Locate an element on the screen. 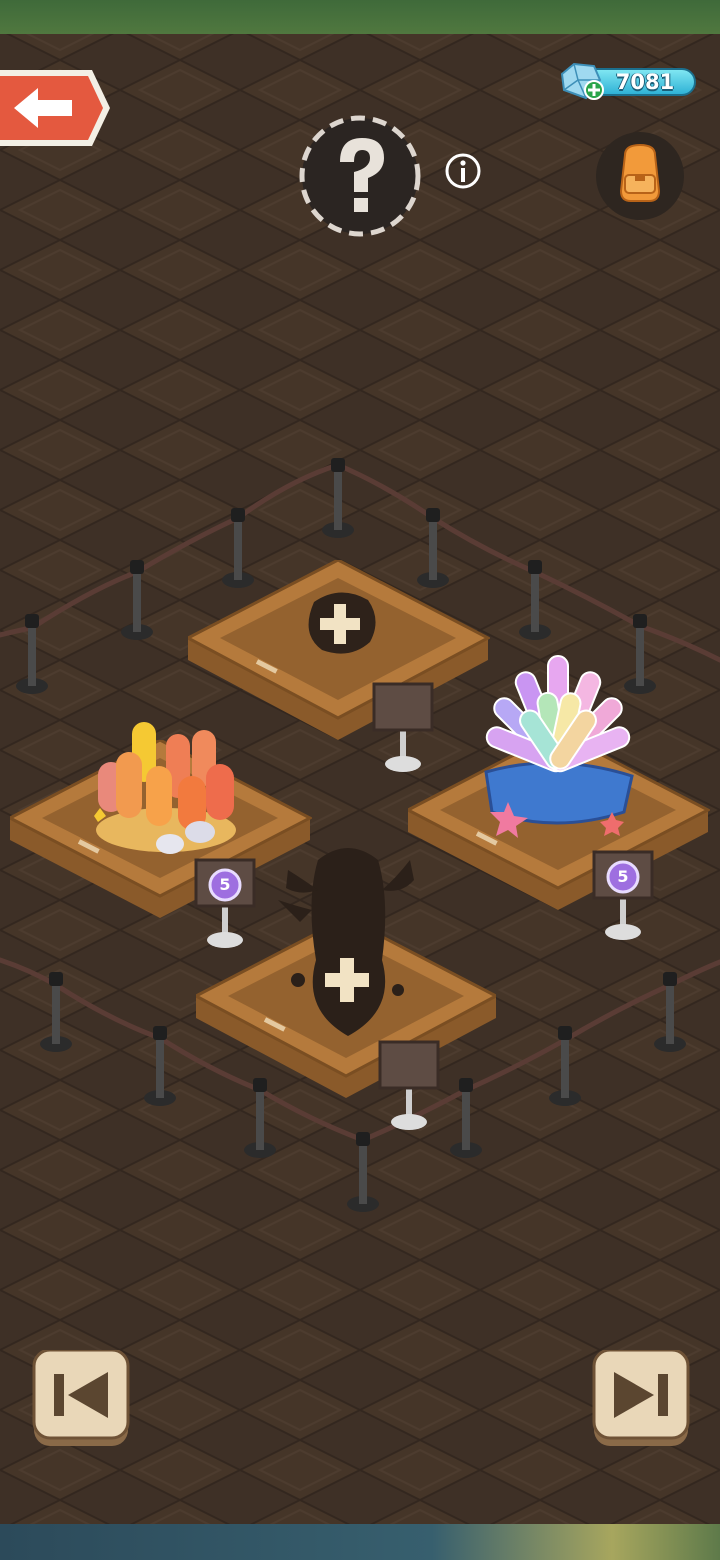 The image size is (720, 1560). gem-counter: 7081 is located at coordinates (627, 82).